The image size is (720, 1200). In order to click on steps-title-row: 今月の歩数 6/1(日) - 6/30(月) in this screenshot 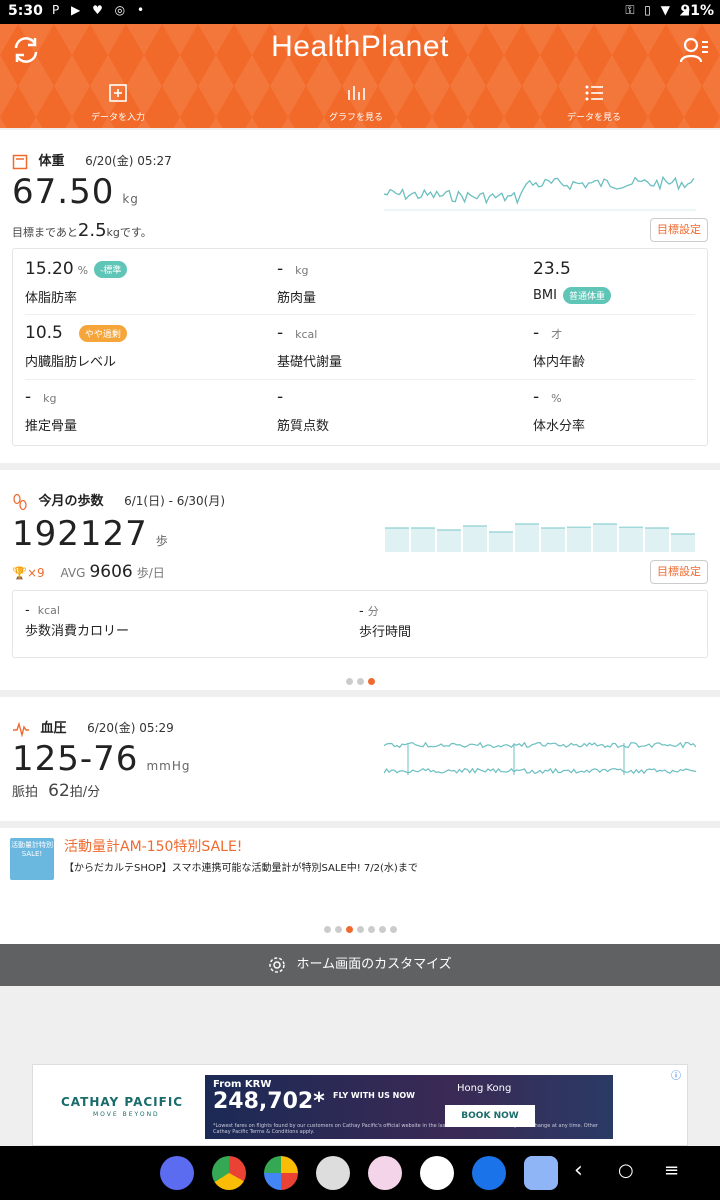, I will do `click(118, 500)`.